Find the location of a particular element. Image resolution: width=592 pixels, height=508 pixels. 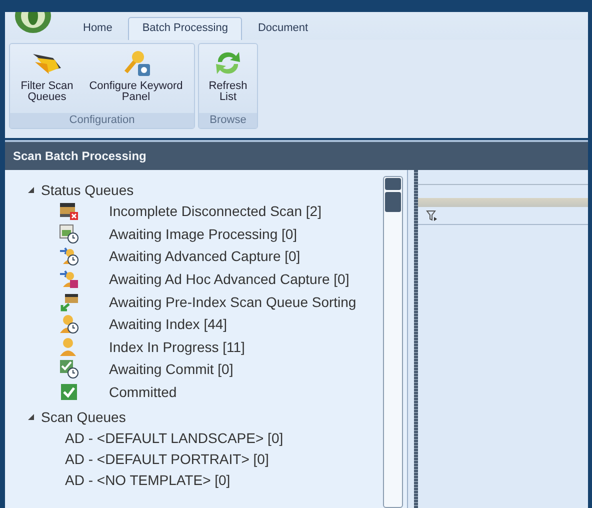

ribbon-button: Filter Scan Queues is located at coordinates (47, 80).